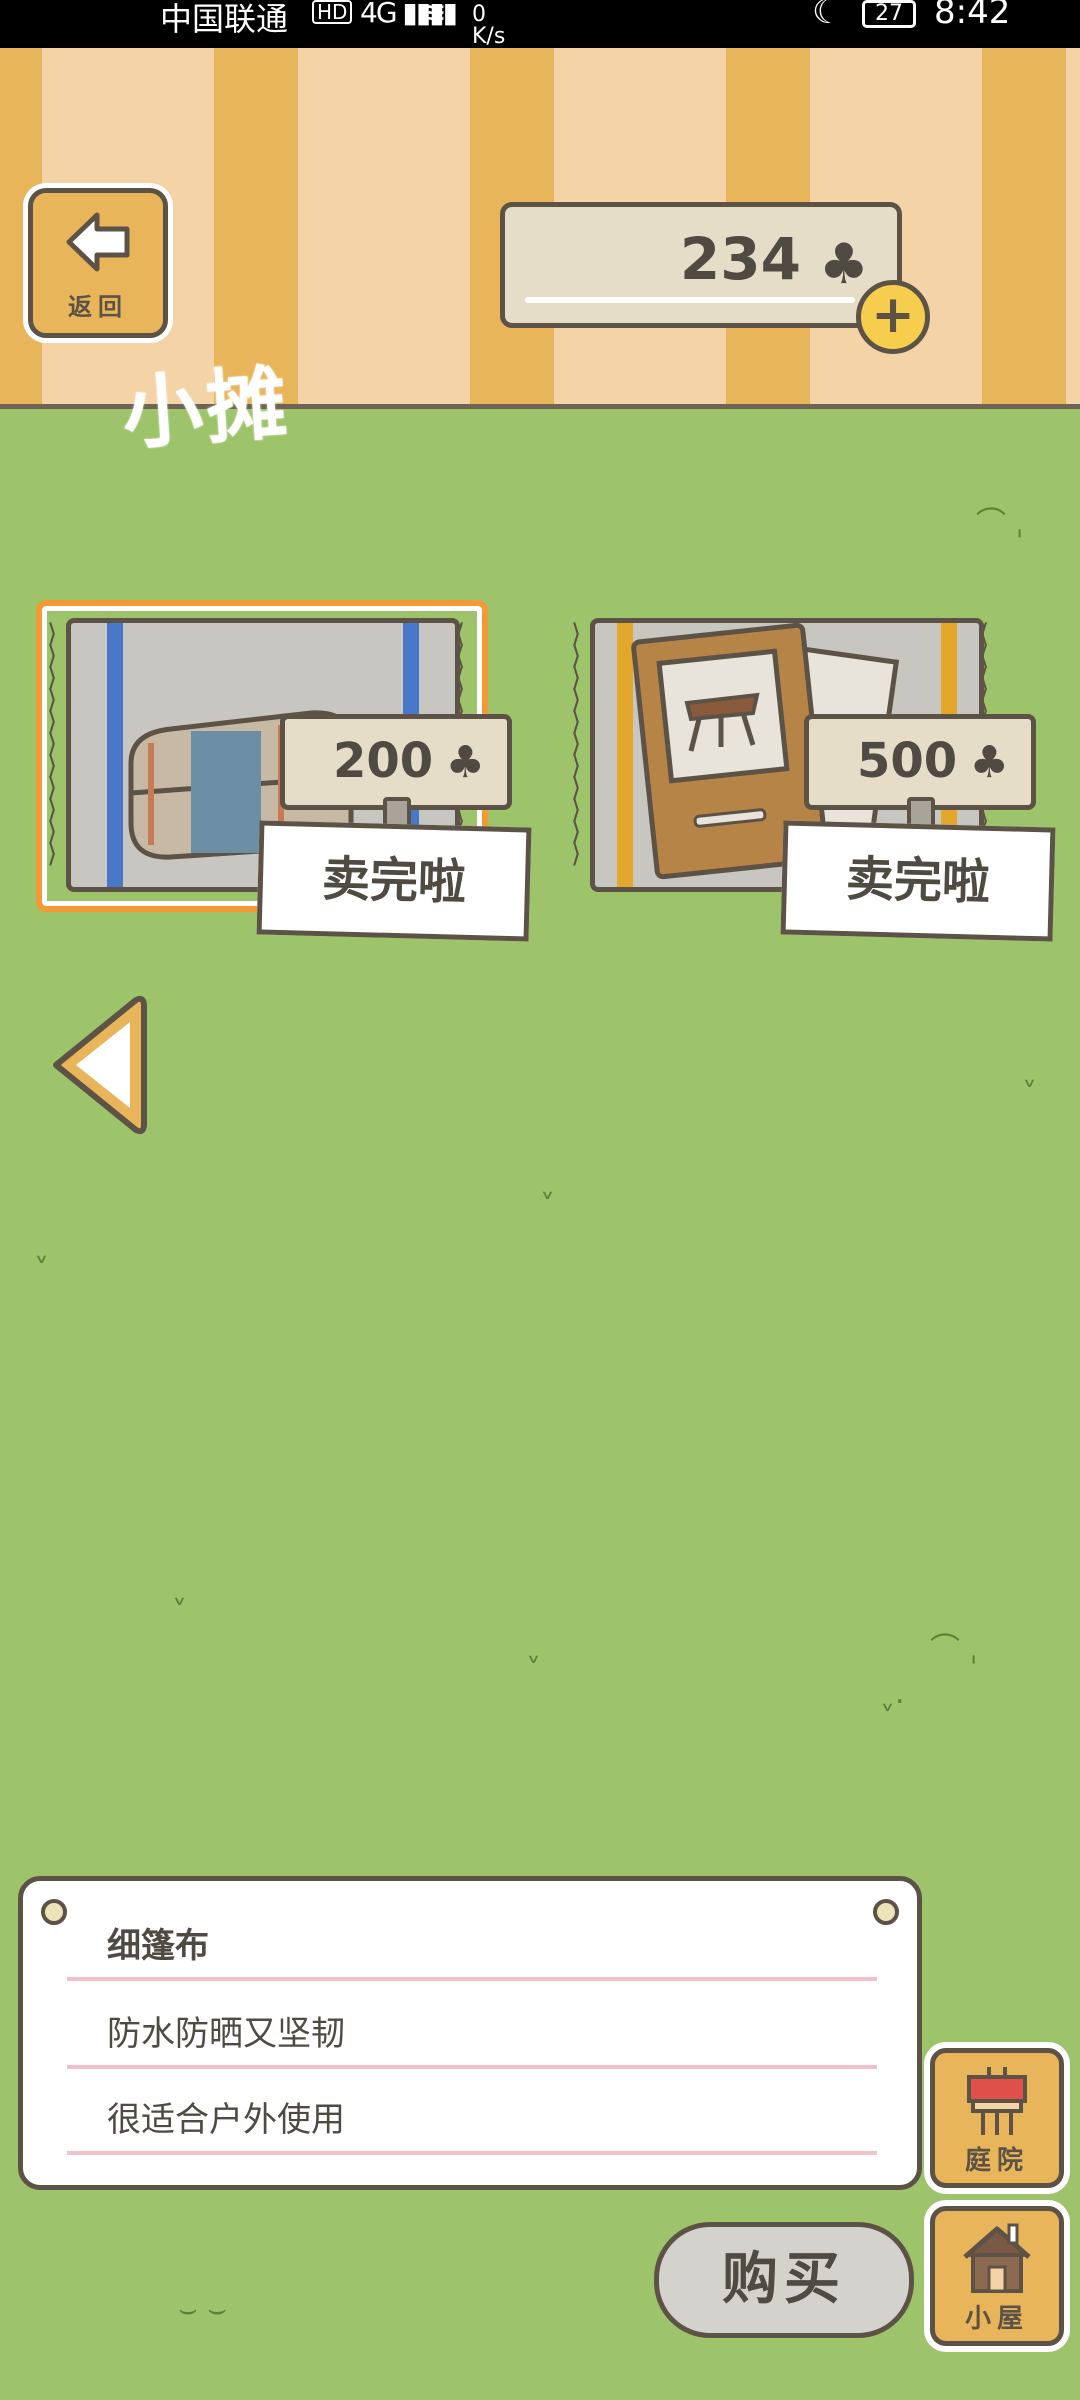  I want to click on item-description-line: 很适合户外使用, so click(226, 2120).